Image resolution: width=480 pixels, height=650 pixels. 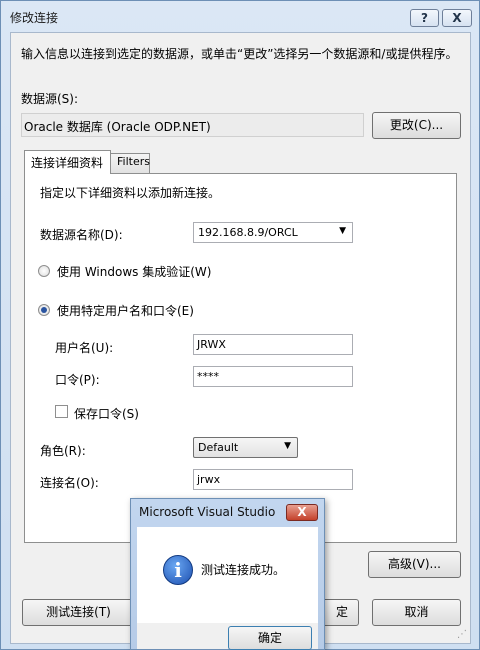 I want to click on info-icon: i, so click(x=178, y=570).